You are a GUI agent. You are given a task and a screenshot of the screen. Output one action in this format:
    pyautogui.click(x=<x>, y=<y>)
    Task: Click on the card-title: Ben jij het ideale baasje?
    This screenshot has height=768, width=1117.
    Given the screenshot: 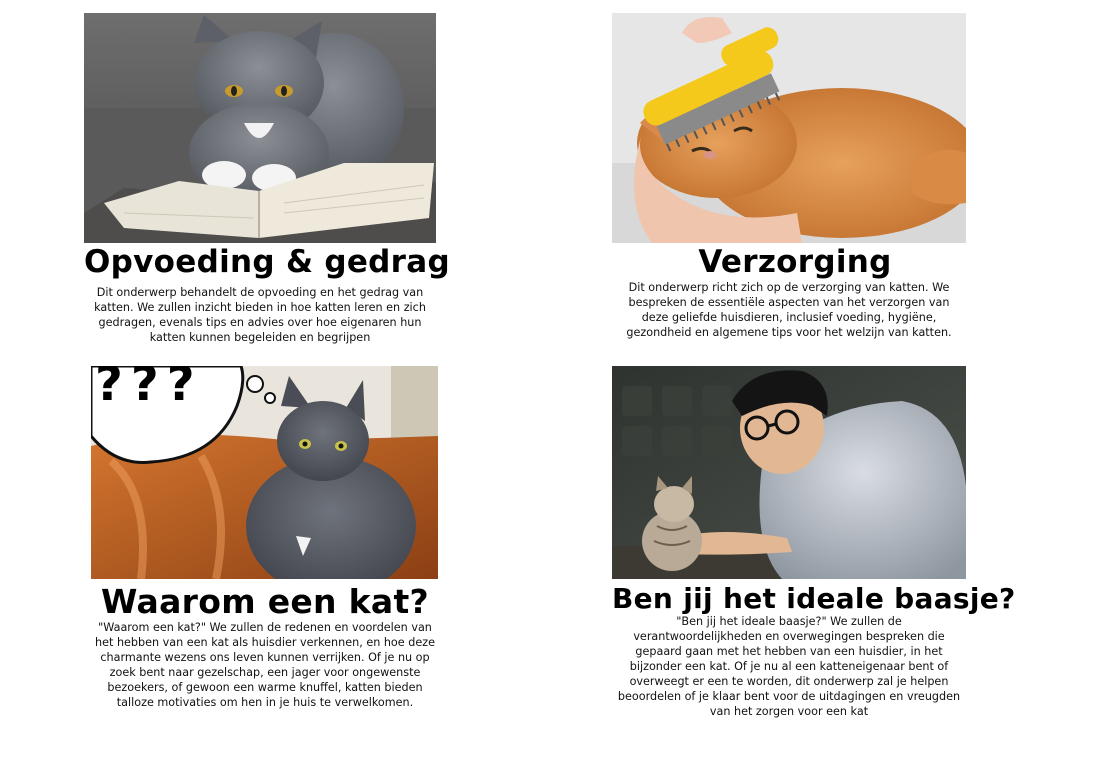 What is the action you would take?
    pyautogui.click(x=814, y=598)
    